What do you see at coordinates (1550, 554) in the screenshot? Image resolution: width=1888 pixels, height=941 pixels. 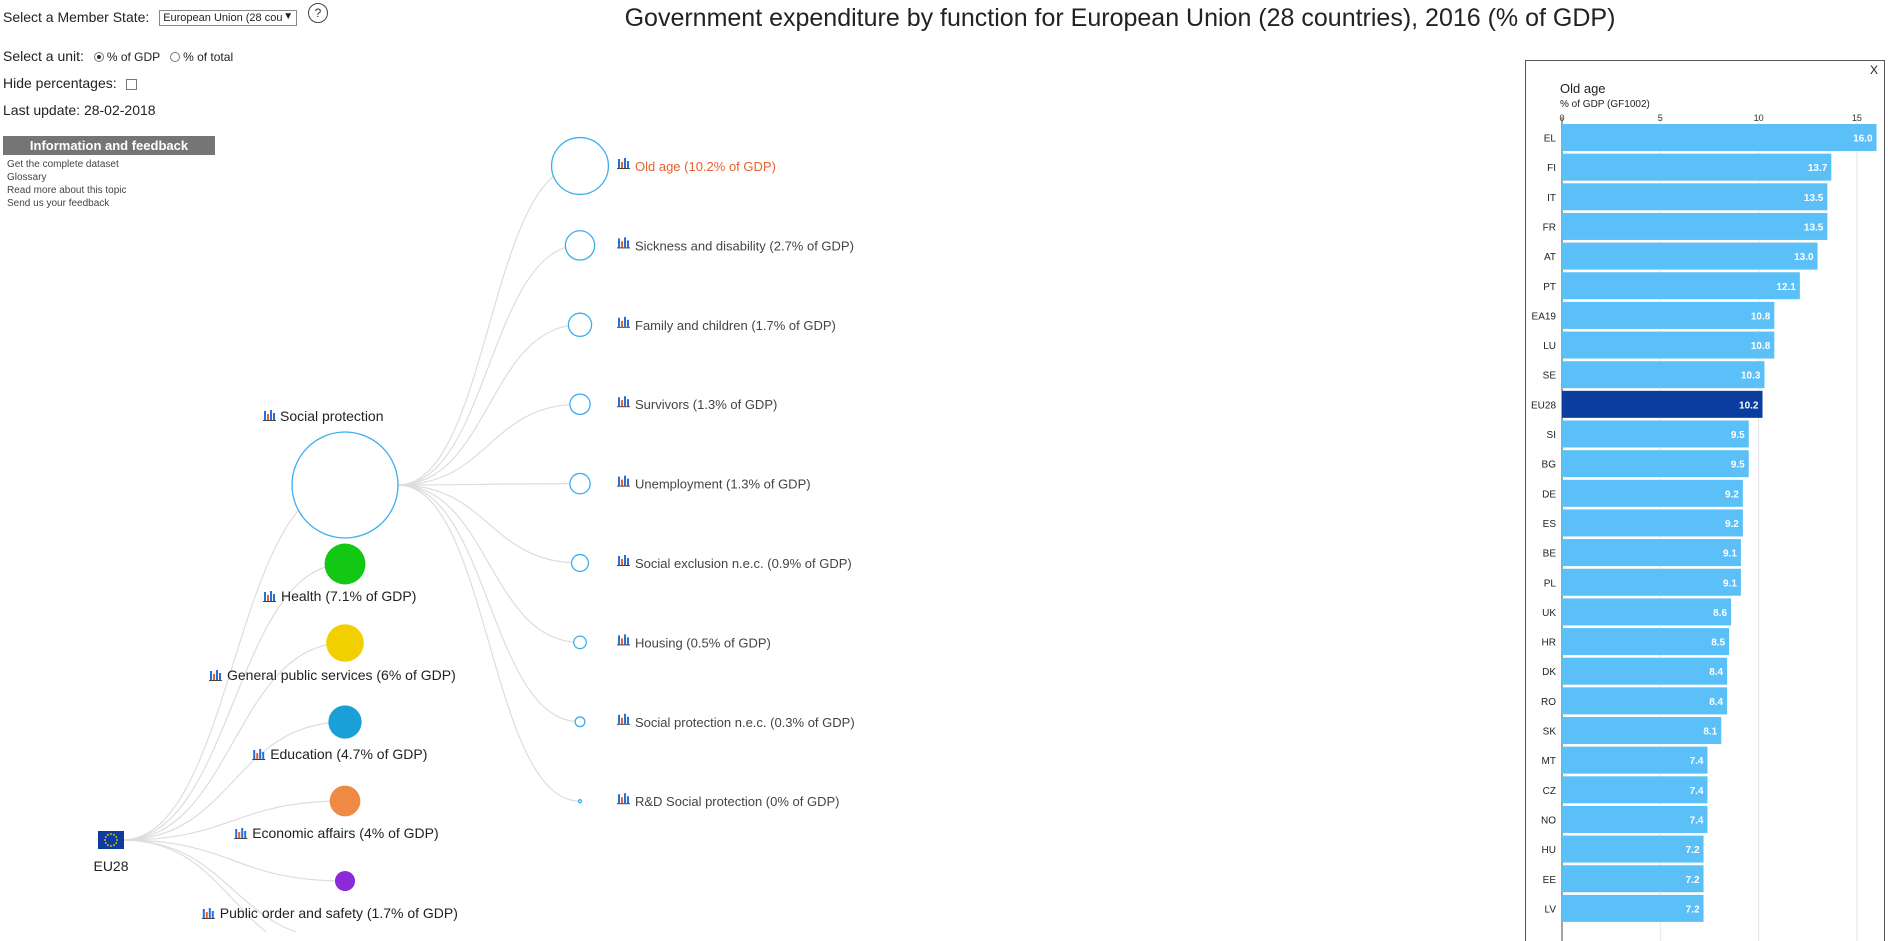 I see `category-label: BE` at bounding box center [1550, 554].